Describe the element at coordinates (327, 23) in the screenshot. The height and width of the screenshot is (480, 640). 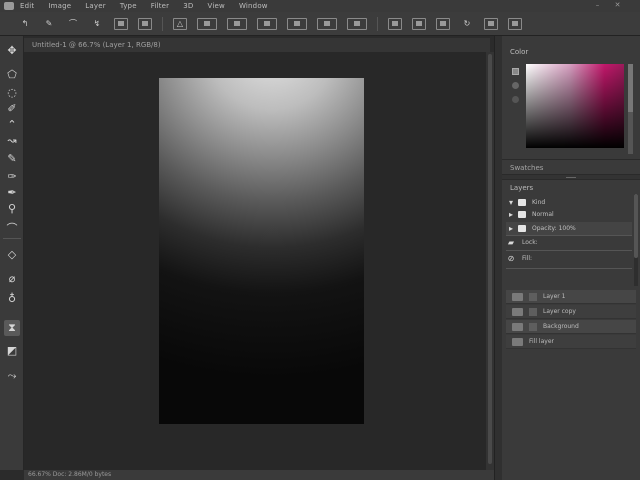
I see `path-arrangement-button` at that location.